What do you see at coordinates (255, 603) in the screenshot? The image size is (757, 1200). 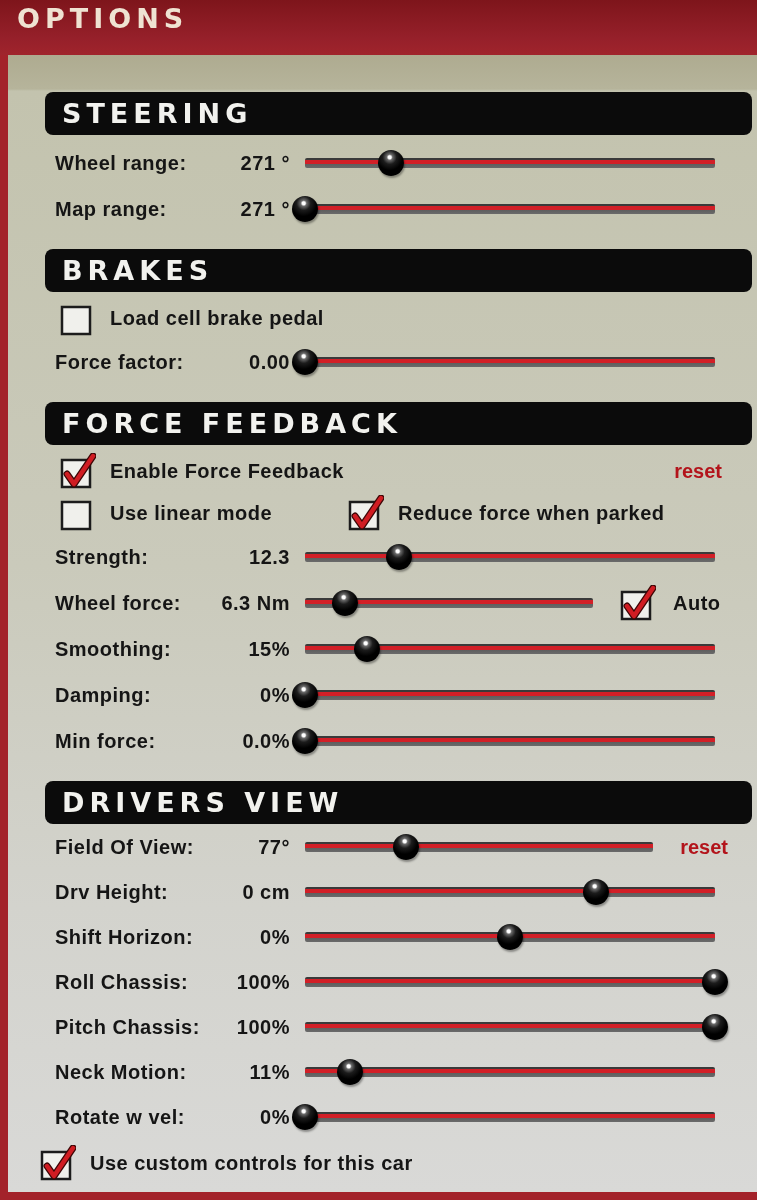 I see `slider-value: 6.3 Nm` at bounding box center [255, 603].